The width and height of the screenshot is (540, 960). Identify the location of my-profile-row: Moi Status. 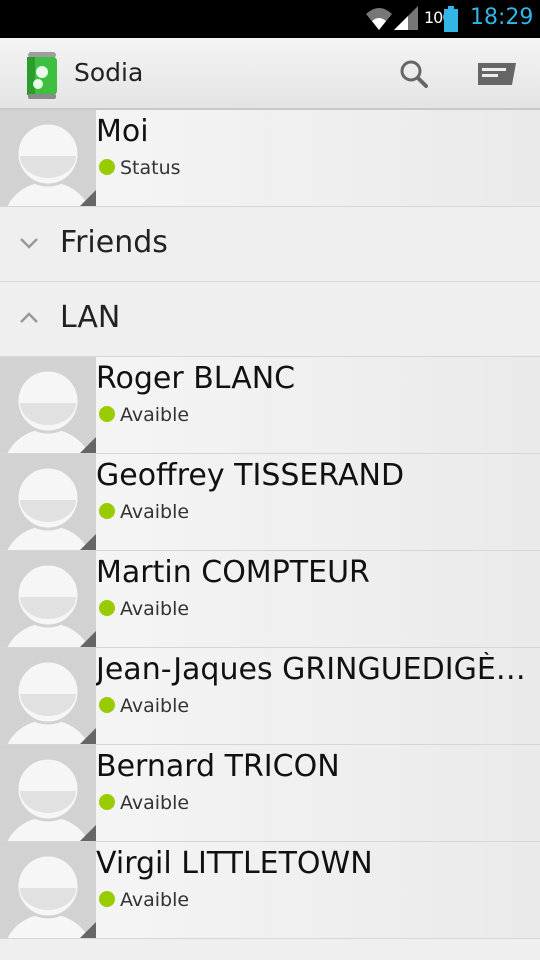
(270, 158).